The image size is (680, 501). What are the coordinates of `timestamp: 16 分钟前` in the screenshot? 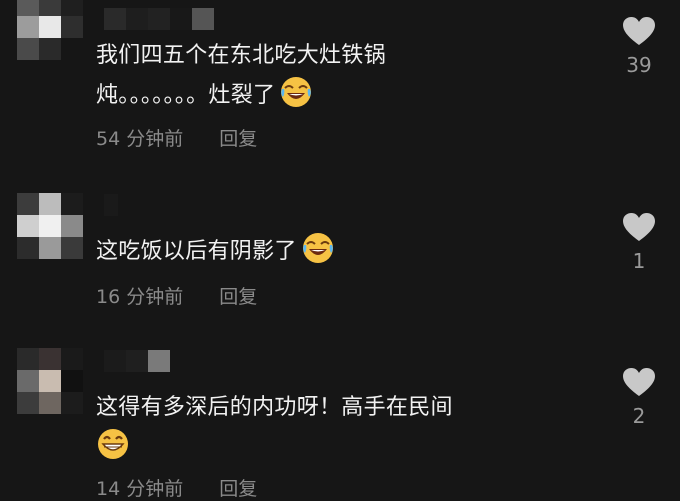 It's located at (140, 297).